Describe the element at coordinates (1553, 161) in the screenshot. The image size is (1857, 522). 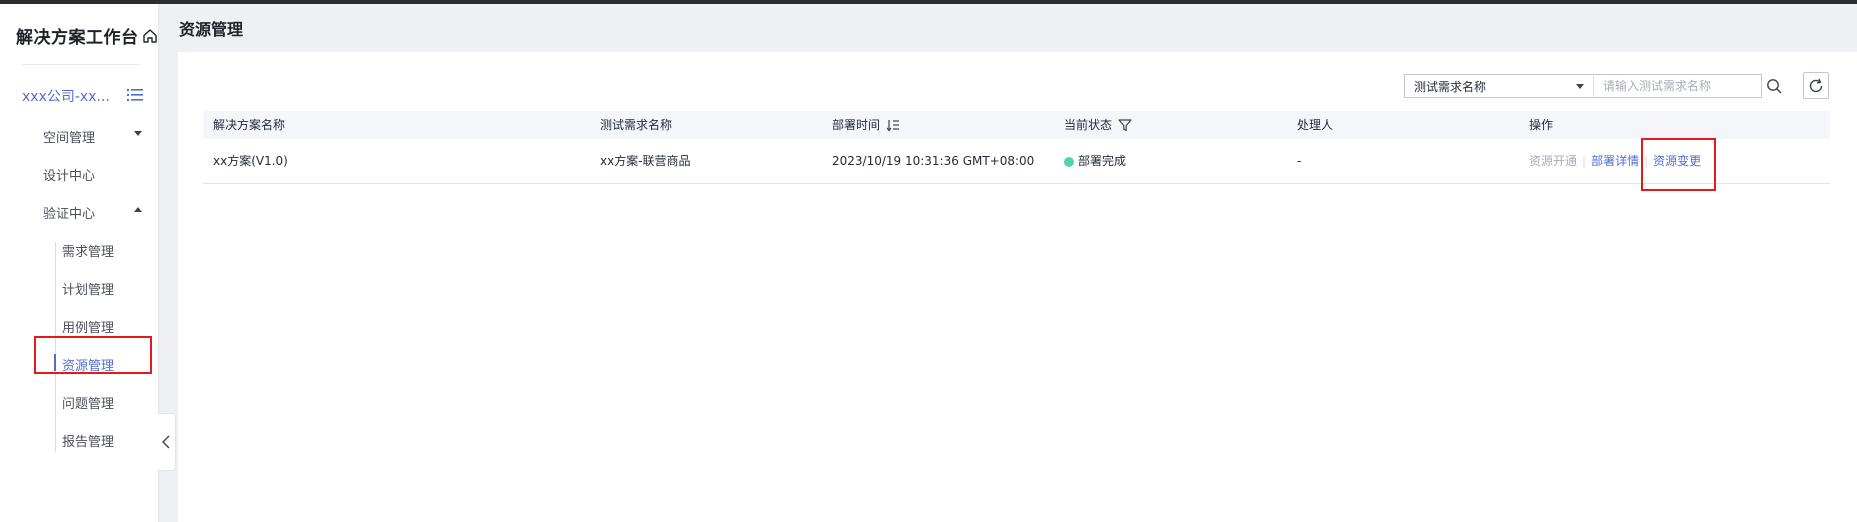
I see `open-resource-link: 资源开通` at that location.